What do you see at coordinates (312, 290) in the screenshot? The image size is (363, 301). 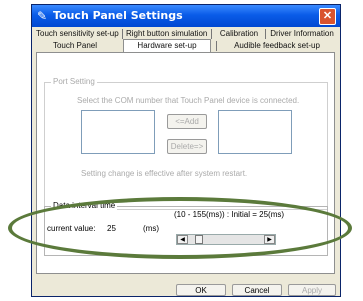 I see `apply-button: Apply` at bounding box center [312, 290].